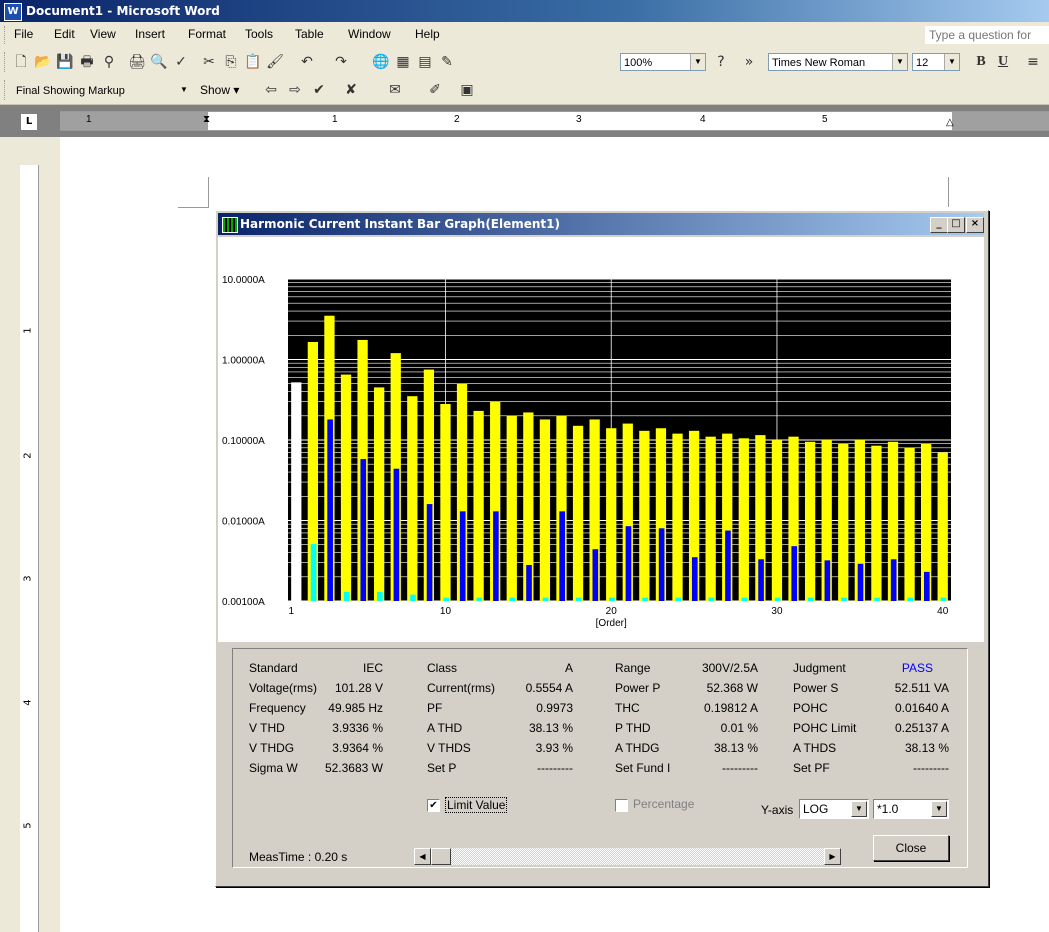 The width and height of the screenshot is (1049, 932). Describe the element at coordinates (243, 602) in the screenshot. I see `y-tick-label: 0.00100A` at that location.